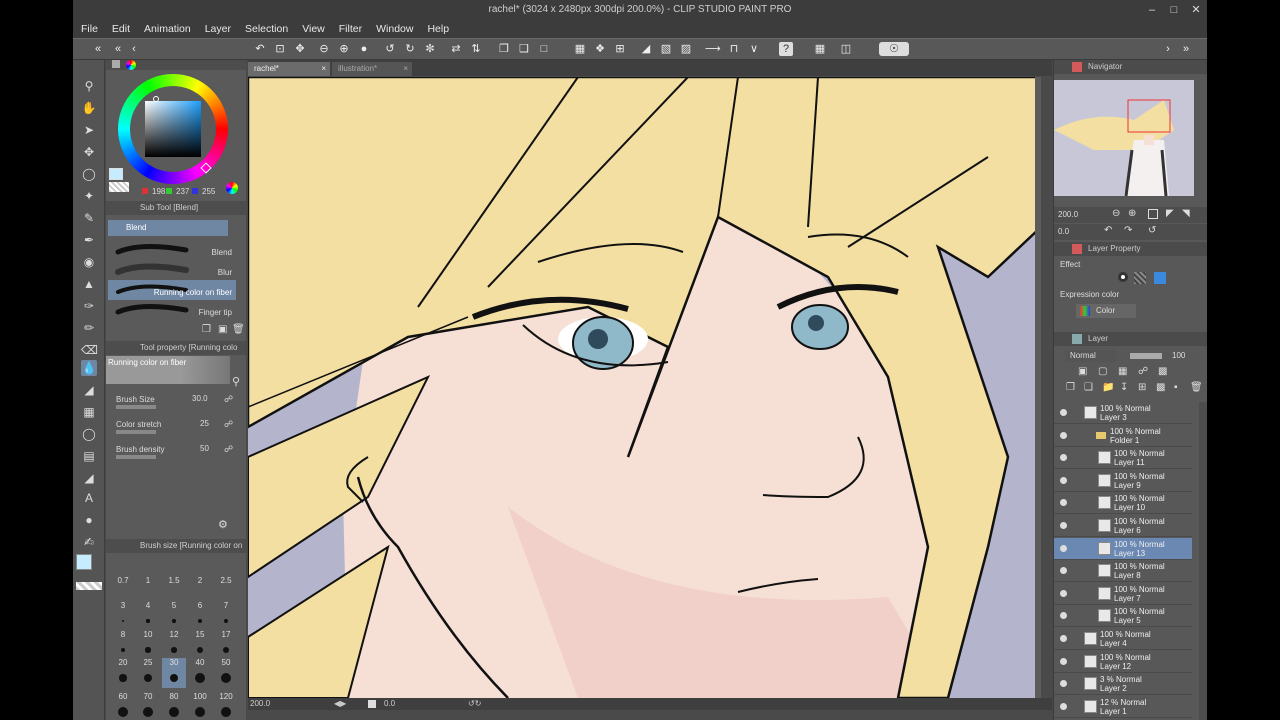  I want to click on layer-scrollbar, so click(1203, 561).